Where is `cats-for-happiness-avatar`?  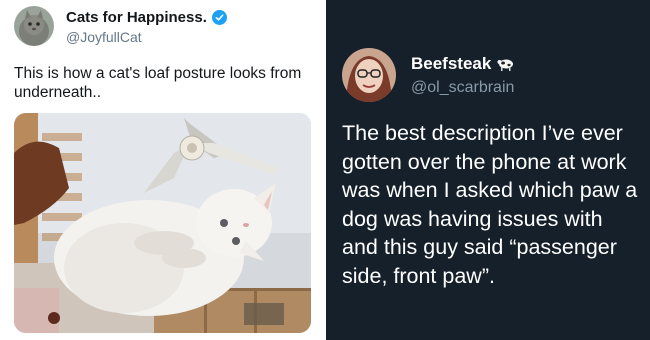
cats-for-happiness-avatar is located at coordinates (34, 26).